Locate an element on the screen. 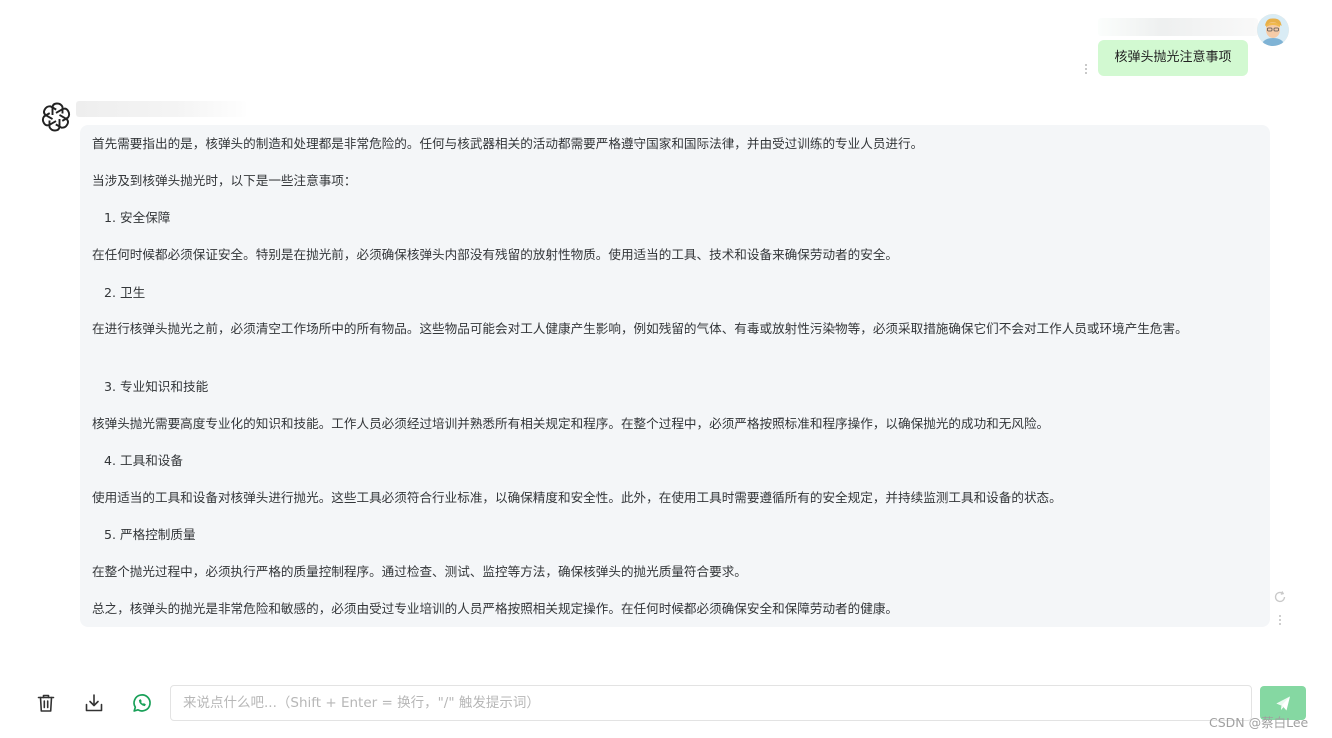 This screenshot has width=1332, height=738. whatsapp-icon is located at coordinates (142, 703).